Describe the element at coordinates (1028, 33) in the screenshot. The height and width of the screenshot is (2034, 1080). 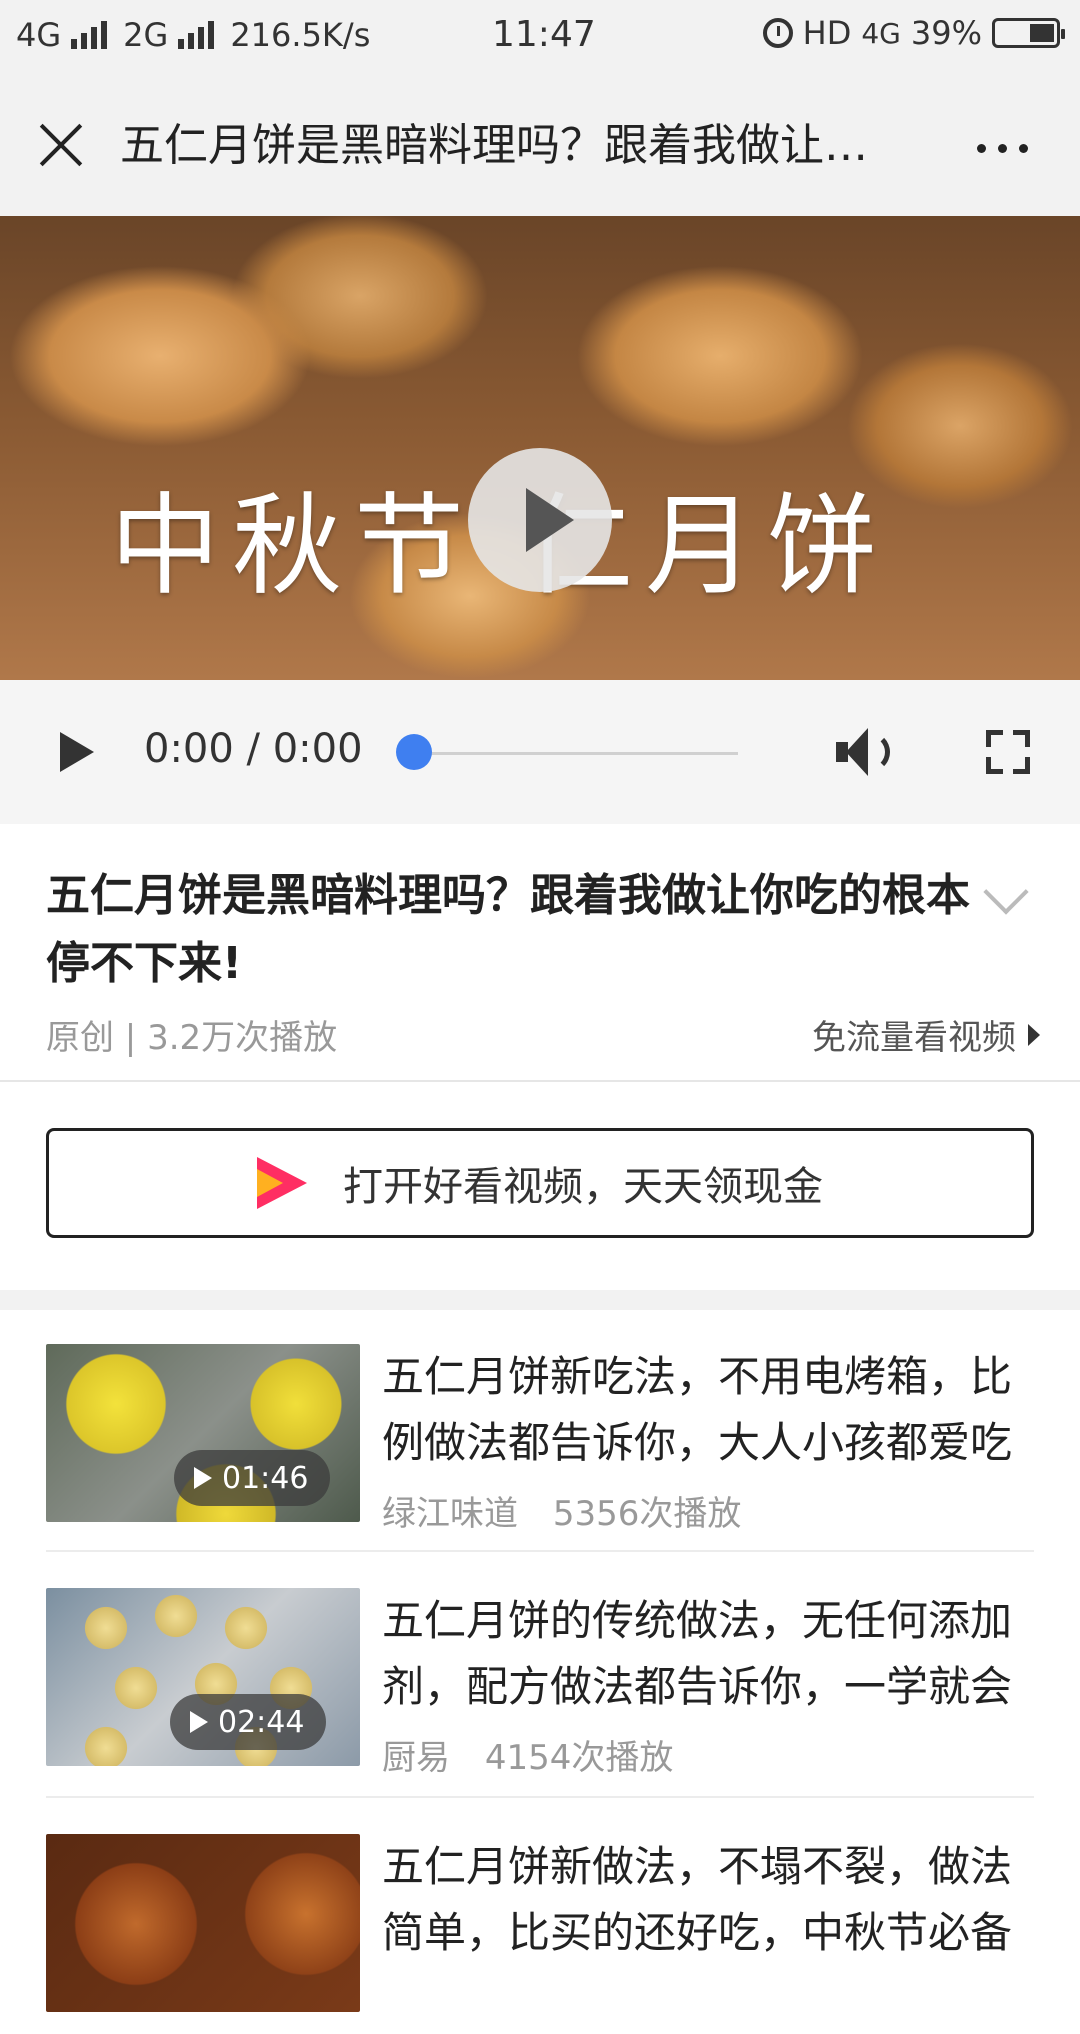
I see `battery-icon` at that location.